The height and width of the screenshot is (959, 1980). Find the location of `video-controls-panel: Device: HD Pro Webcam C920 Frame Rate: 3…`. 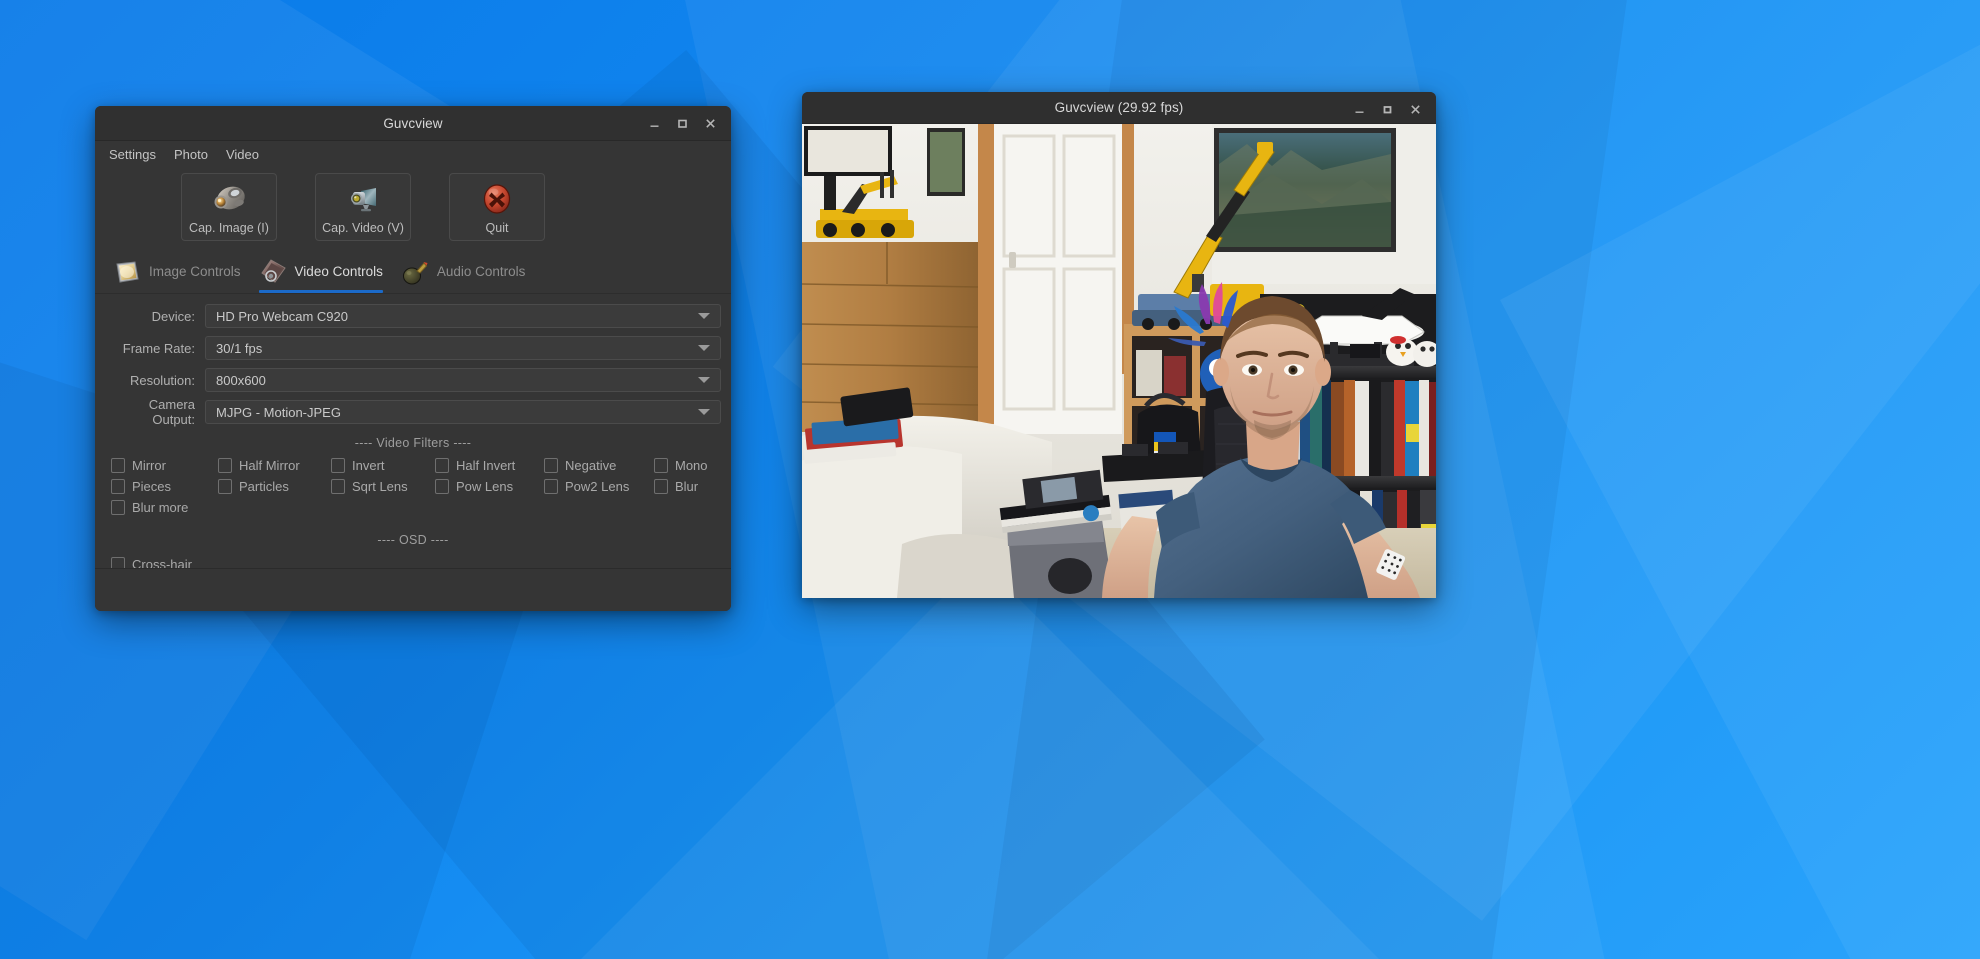

video-controls-panel: Device: HD Pro Webcam C920 Frame Rate: 3… is located at coordinates (413, 431).